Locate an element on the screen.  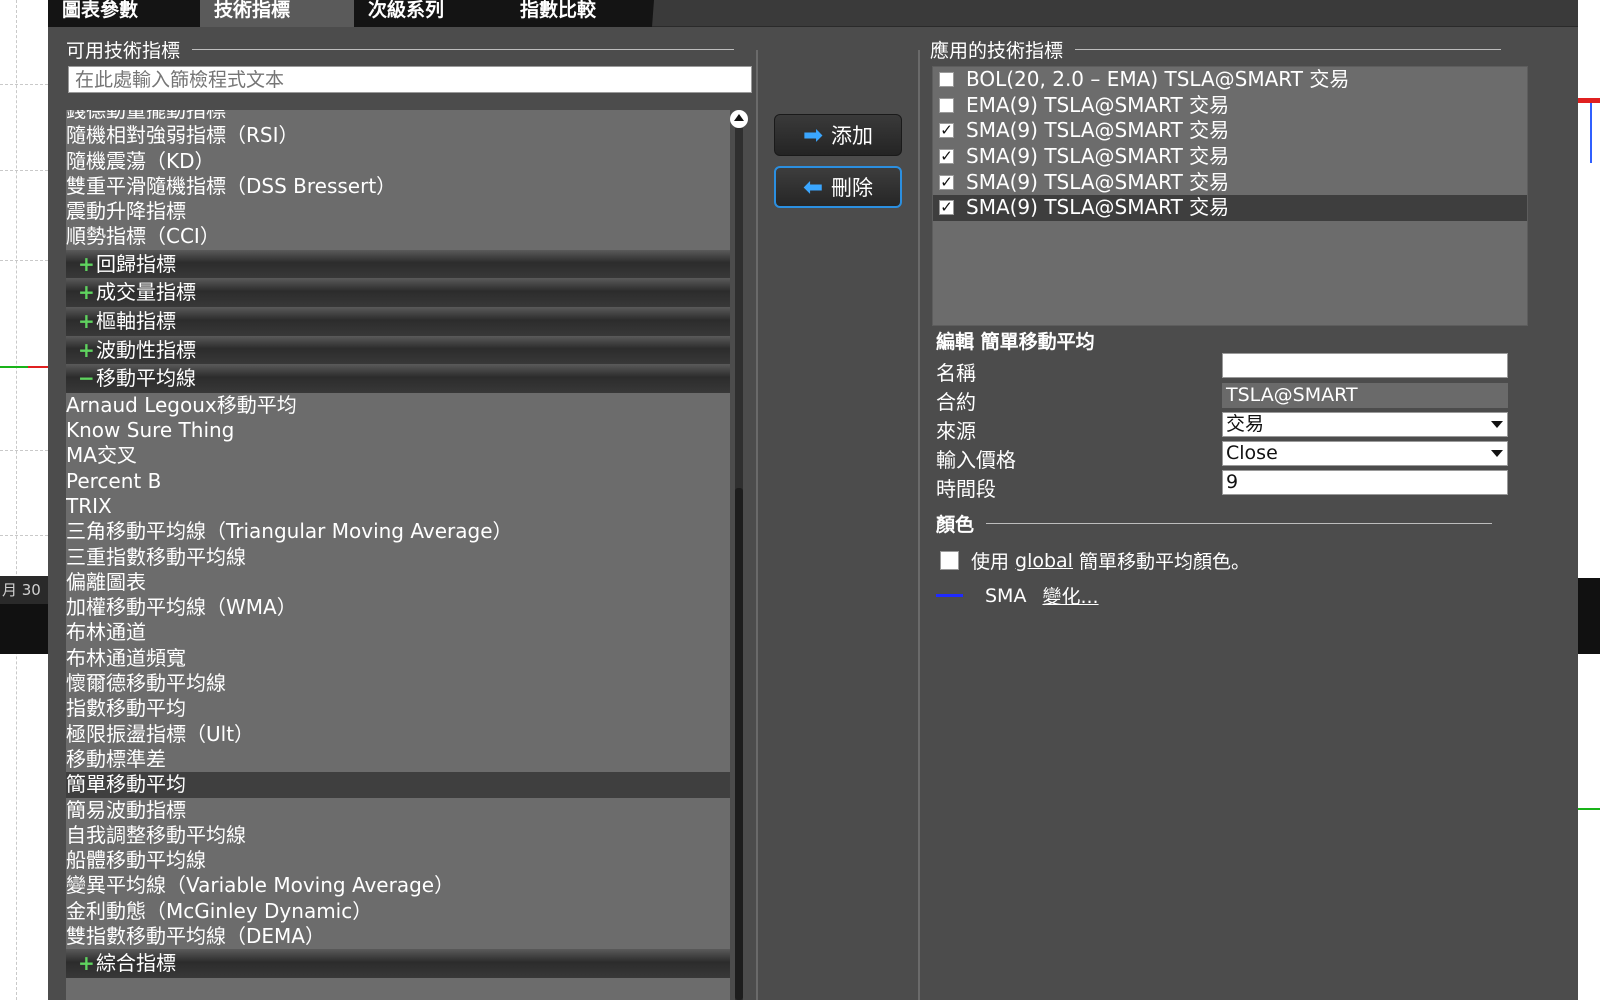
tab-secondary-series: 次級系列 is located at coordinates (431, 13).